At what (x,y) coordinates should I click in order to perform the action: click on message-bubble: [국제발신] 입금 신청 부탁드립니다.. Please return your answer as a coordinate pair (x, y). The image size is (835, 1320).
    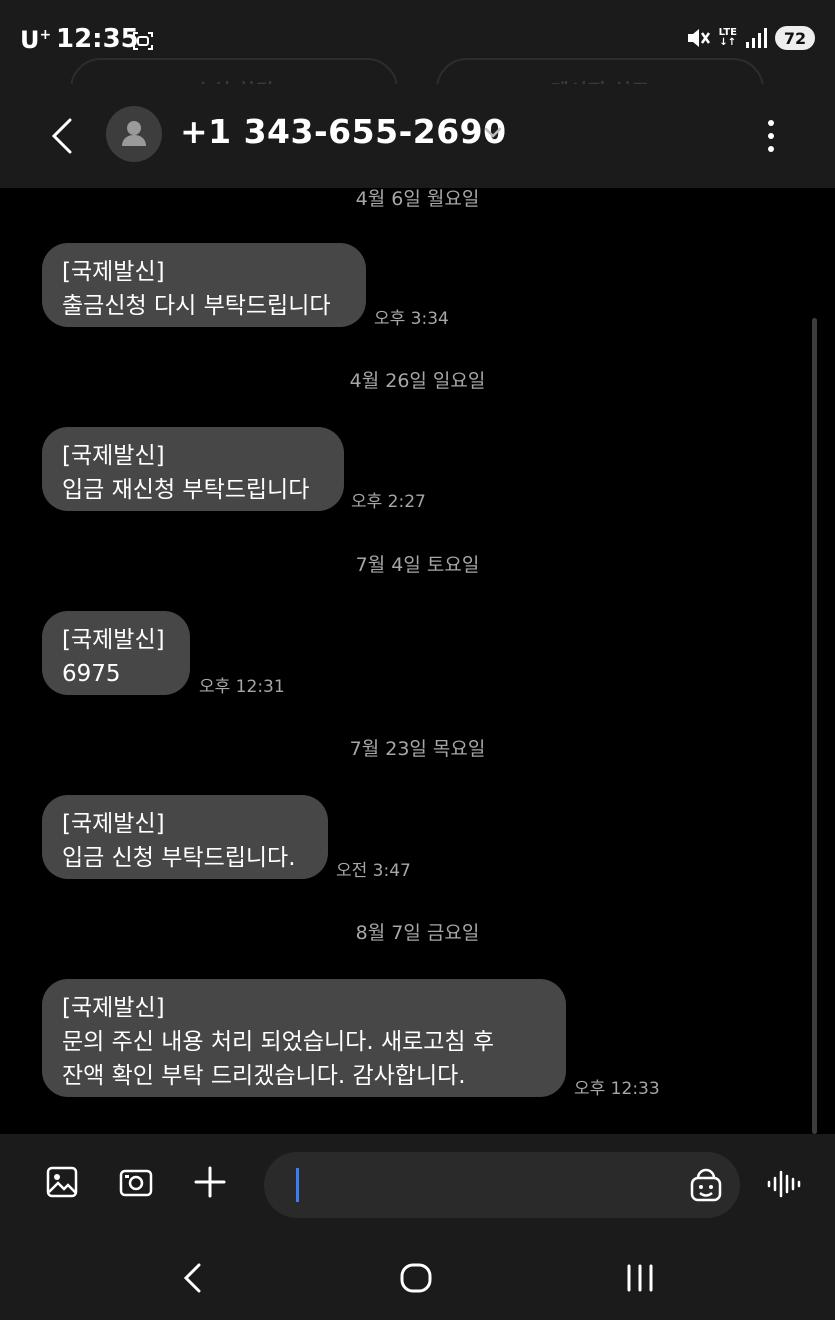
    Looking at the image, I should click on (185, 837).